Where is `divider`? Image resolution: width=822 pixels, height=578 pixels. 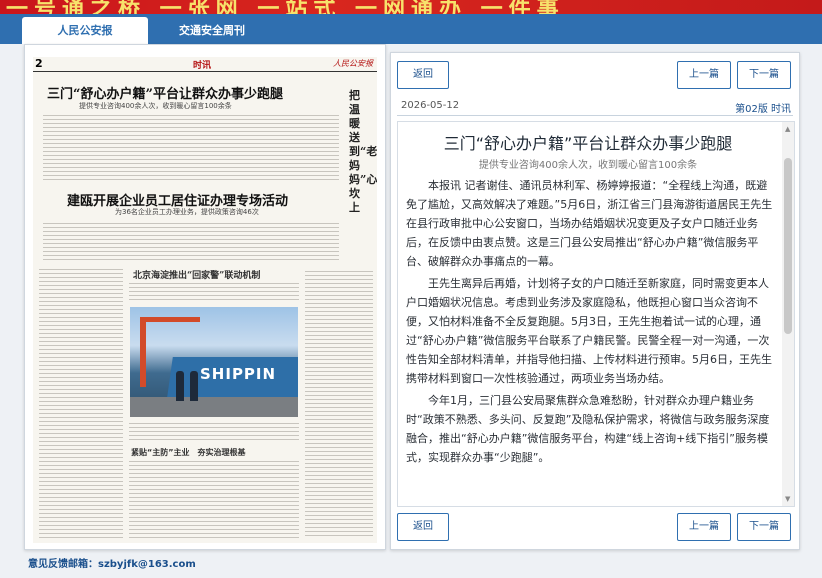
divider is located at coordinates (595, 115).